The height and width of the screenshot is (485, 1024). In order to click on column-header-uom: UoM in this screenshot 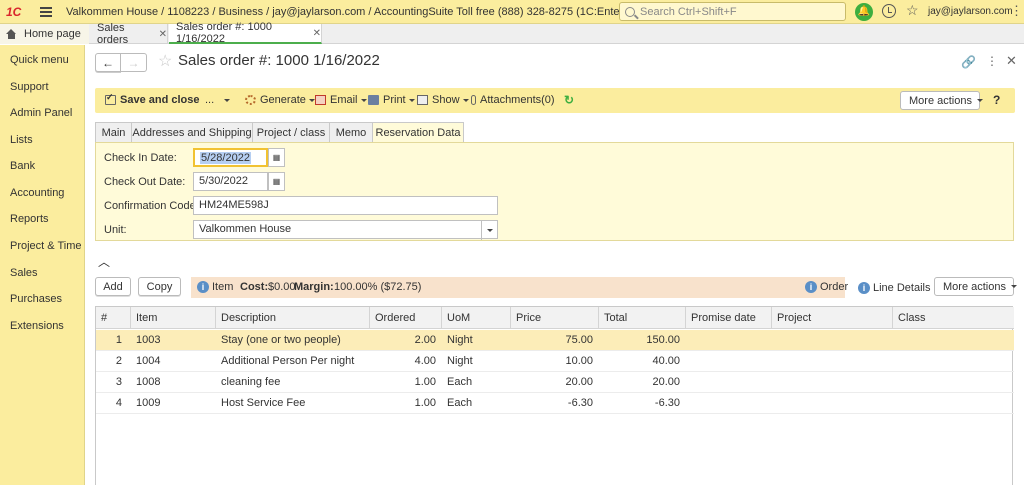, I will do `click(476, 318)`.